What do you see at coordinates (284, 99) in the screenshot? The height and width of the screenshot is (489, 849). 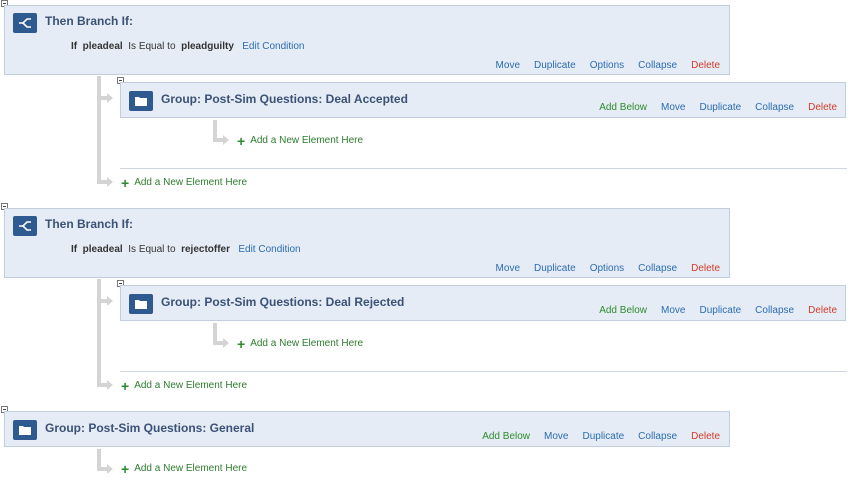 I see `group-title: Group: Post-Sim Questions: Deal Accepted` at bounding box center [284, 99].